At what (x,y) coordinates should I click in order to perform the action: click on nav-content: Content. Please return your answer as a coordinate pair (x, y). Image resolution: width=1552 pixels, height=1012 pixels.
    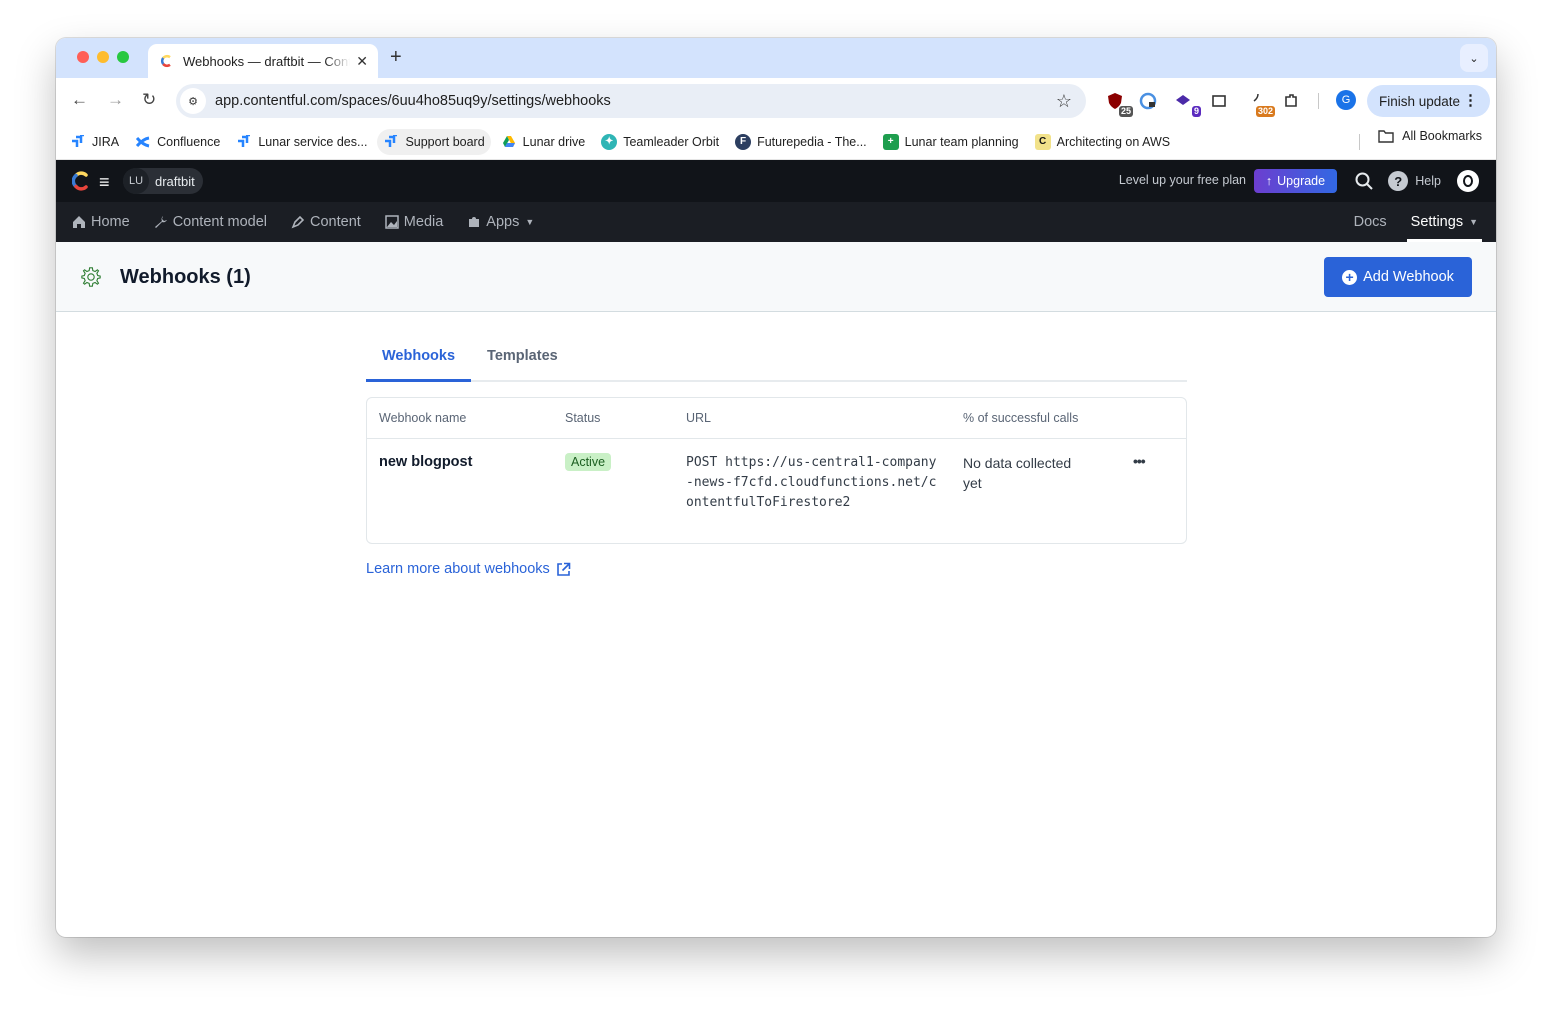
    Looking at the image, I should click on (326, 222).